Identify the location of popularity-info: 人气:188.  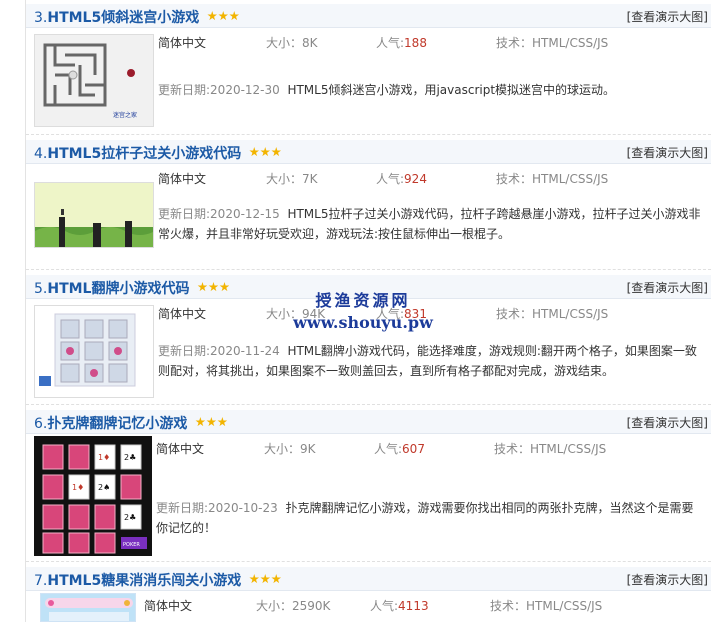
(401, 42).